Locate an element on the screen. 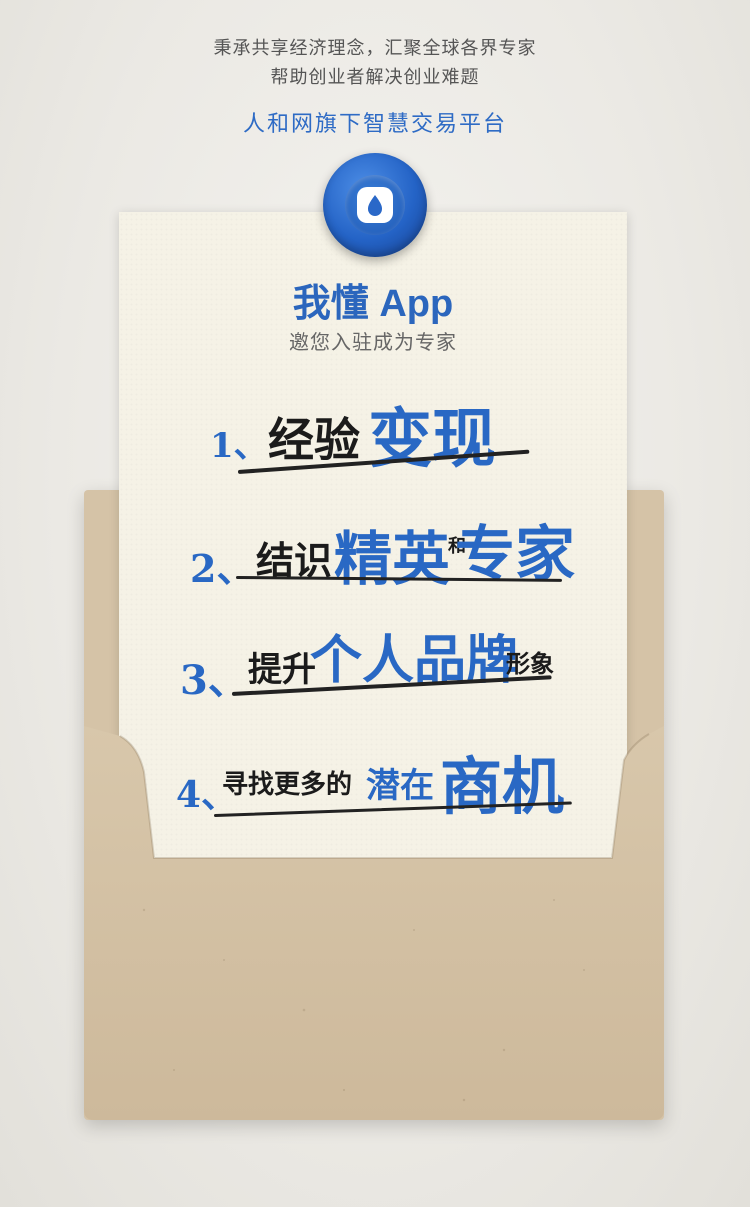 The height and width of the screenshot is (1207, 750). app-logo-seal is located at coordinates (375, 205).